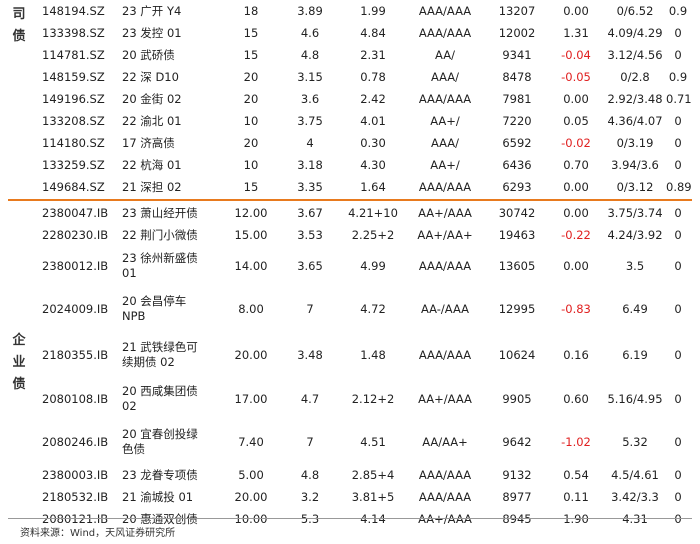 This screenshot has height=544, width=700. I want to click on change-cell: 0.05, so click(576, 120).